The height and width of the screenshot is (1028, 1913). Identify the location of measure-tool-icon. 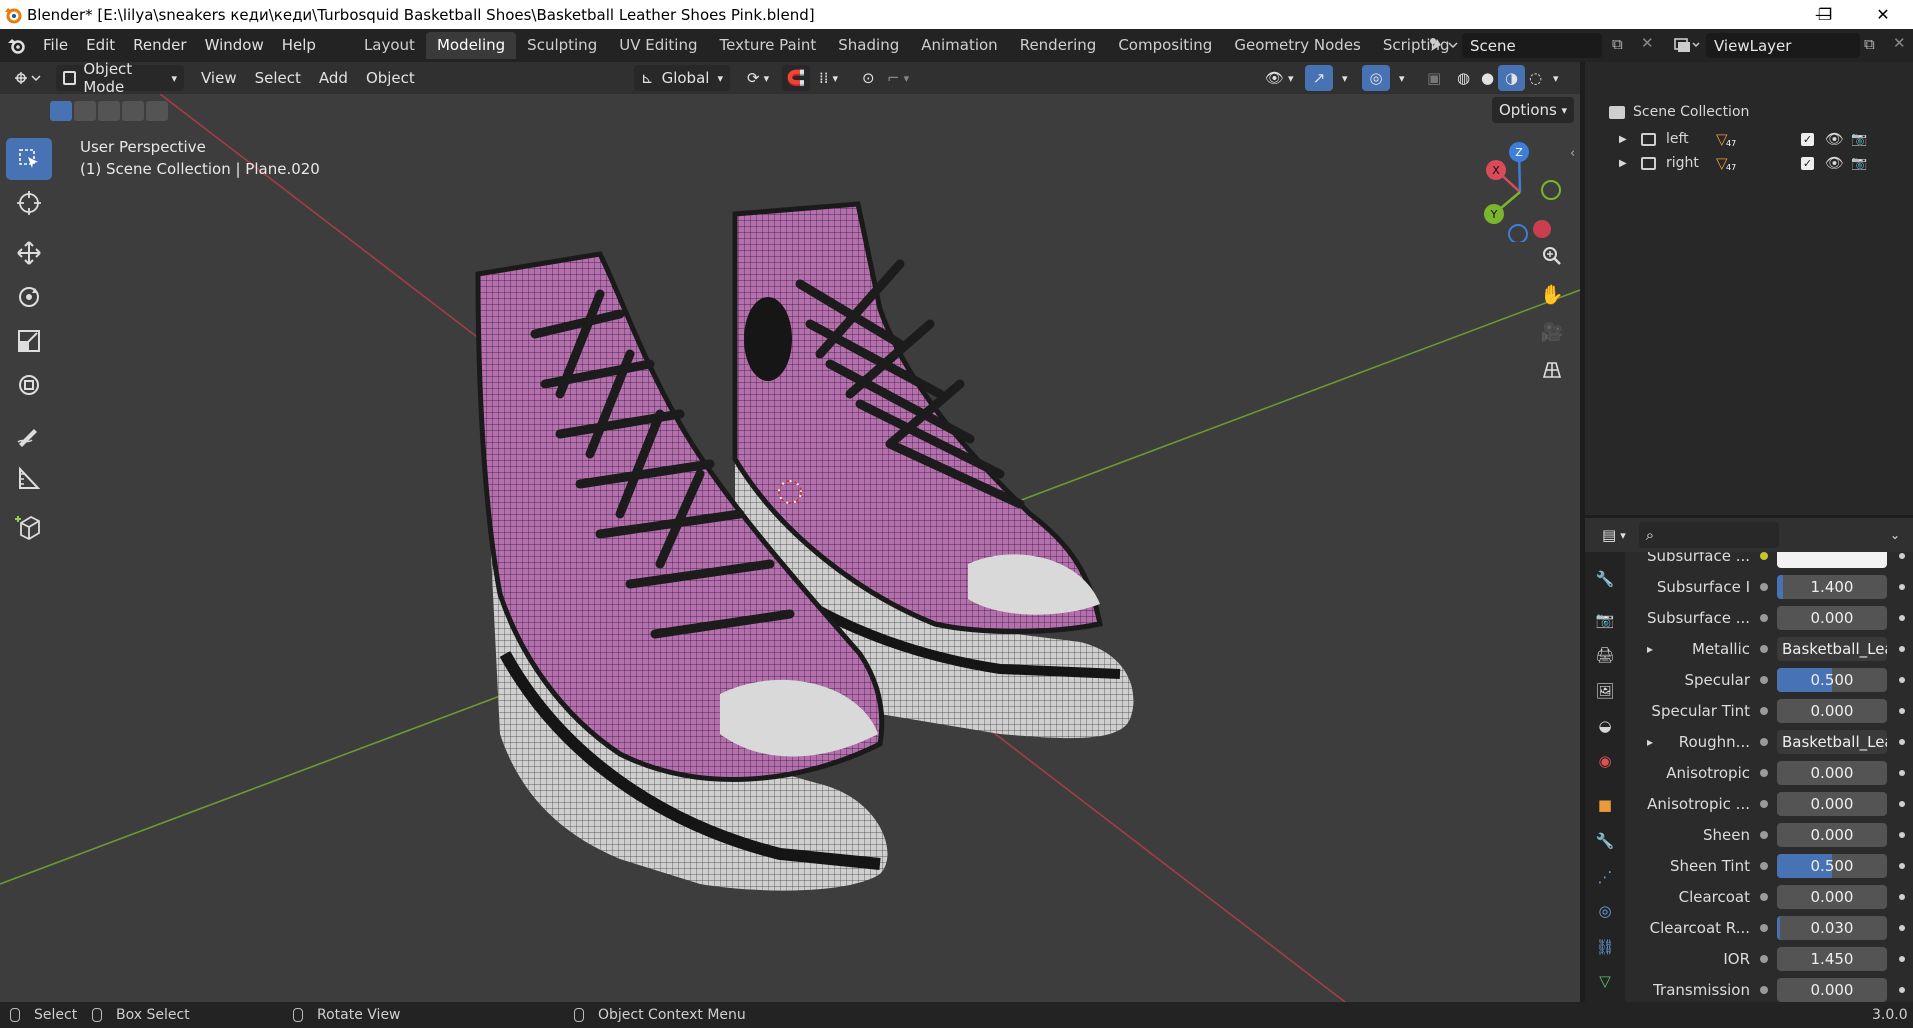
(29, 479).